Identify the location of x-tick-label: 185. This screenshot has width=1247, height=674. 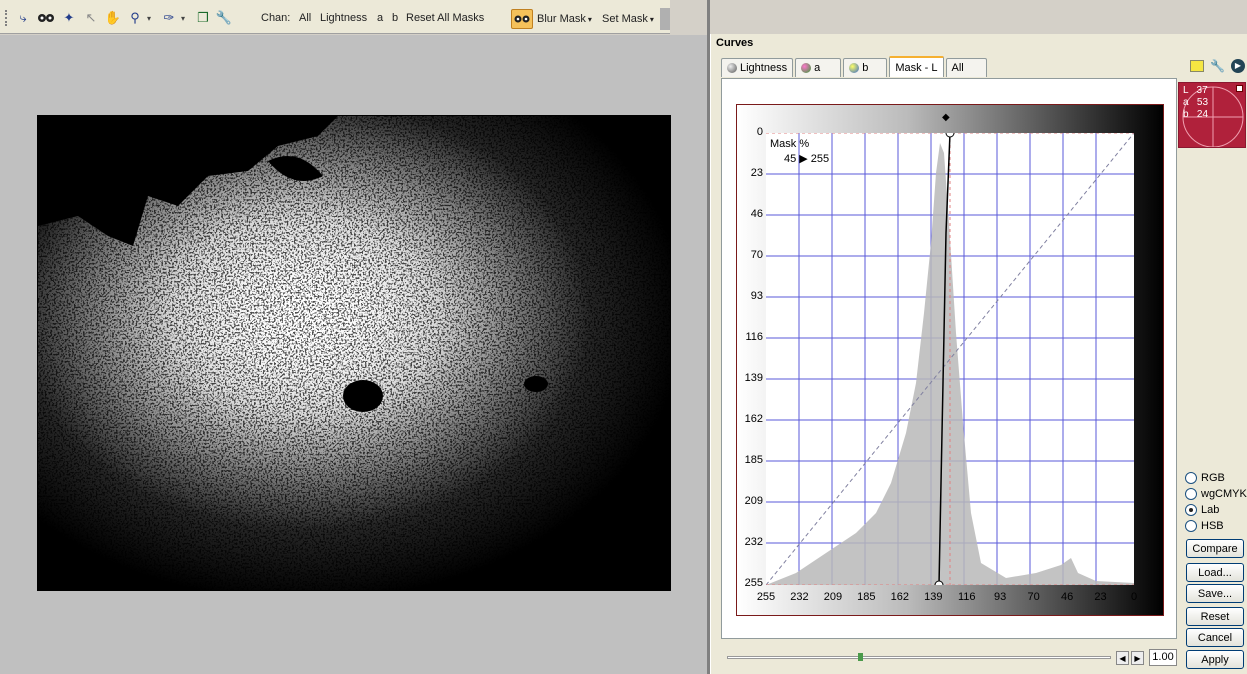
(866, 597).